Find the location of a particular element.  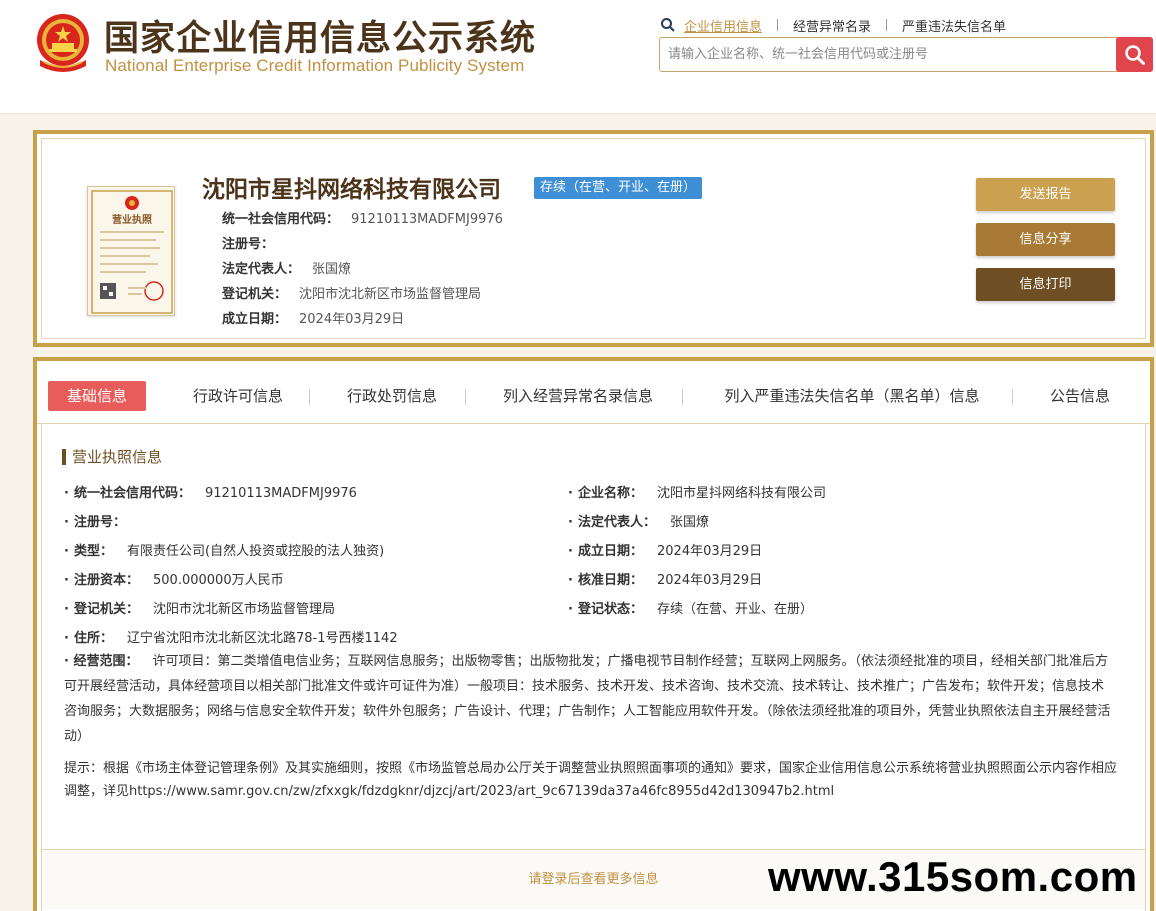

field-legal-rep: 法定代表人： 张国燎 is located at coordinates (639, 523).